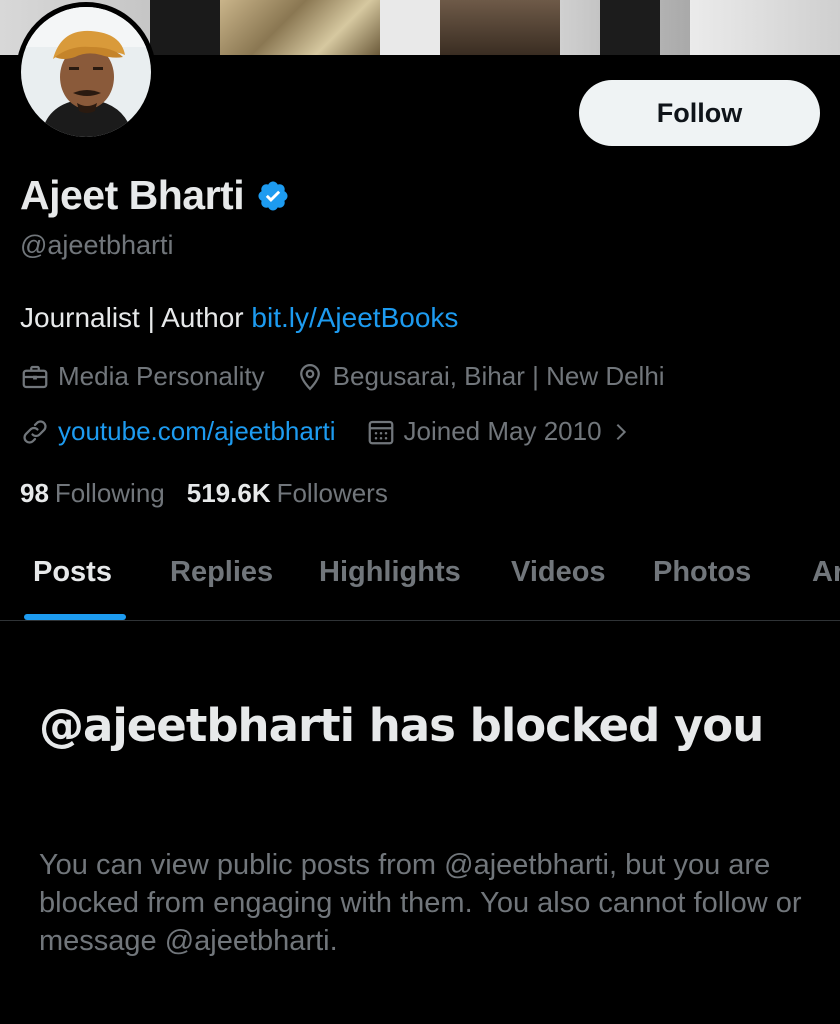  Describe the element at coordinates (332, 493) in the screenshot. I see `followers-label: Followers` at that location.